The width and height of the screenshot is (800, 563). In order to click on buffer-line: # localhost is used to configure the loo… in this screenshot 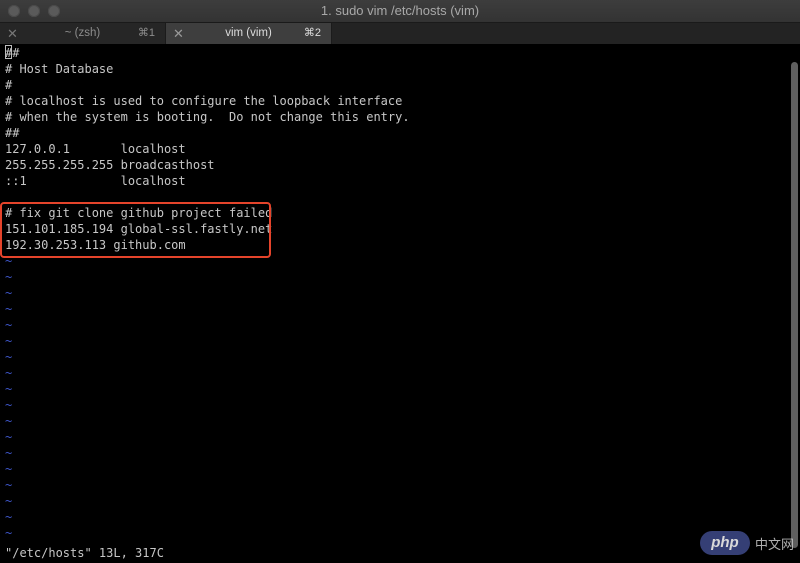, I will do `click(207, 101)`.